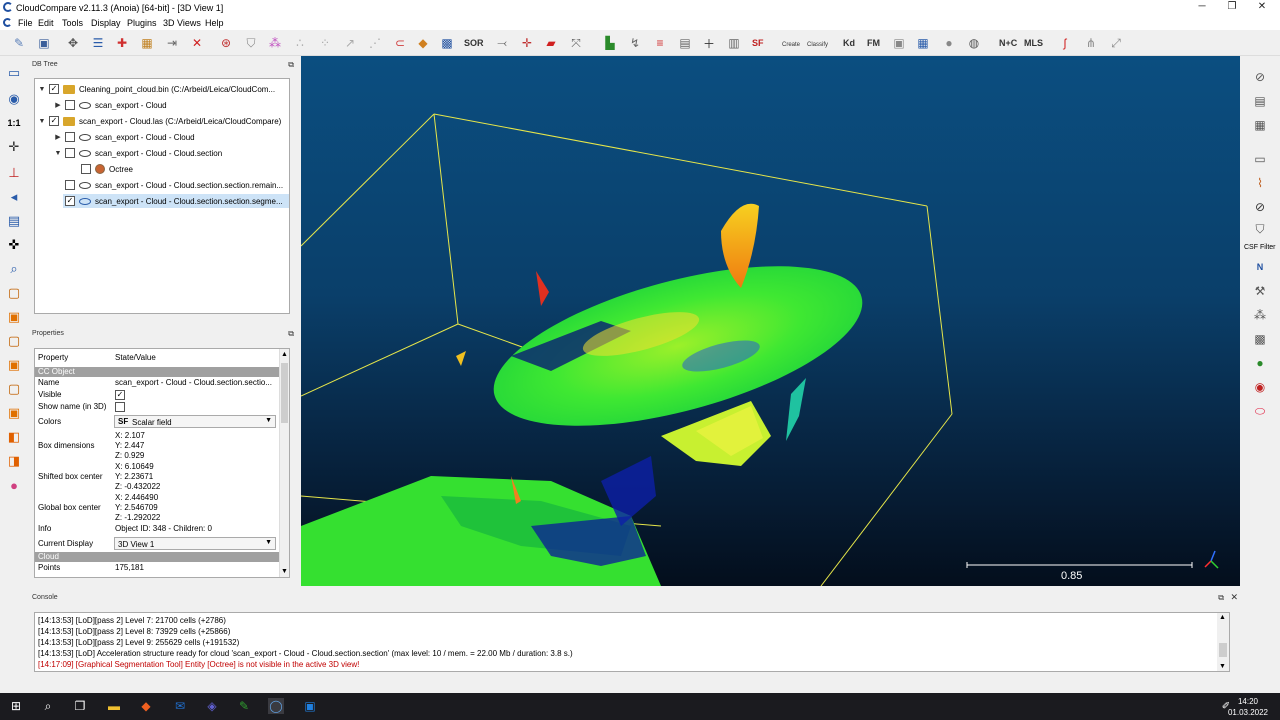 Image resolution: width=1280 pixels, height=720 pixels. Describe the element at coordinates (576, 43) in the screenshot. I see `points-icon: ⤧` at that location.